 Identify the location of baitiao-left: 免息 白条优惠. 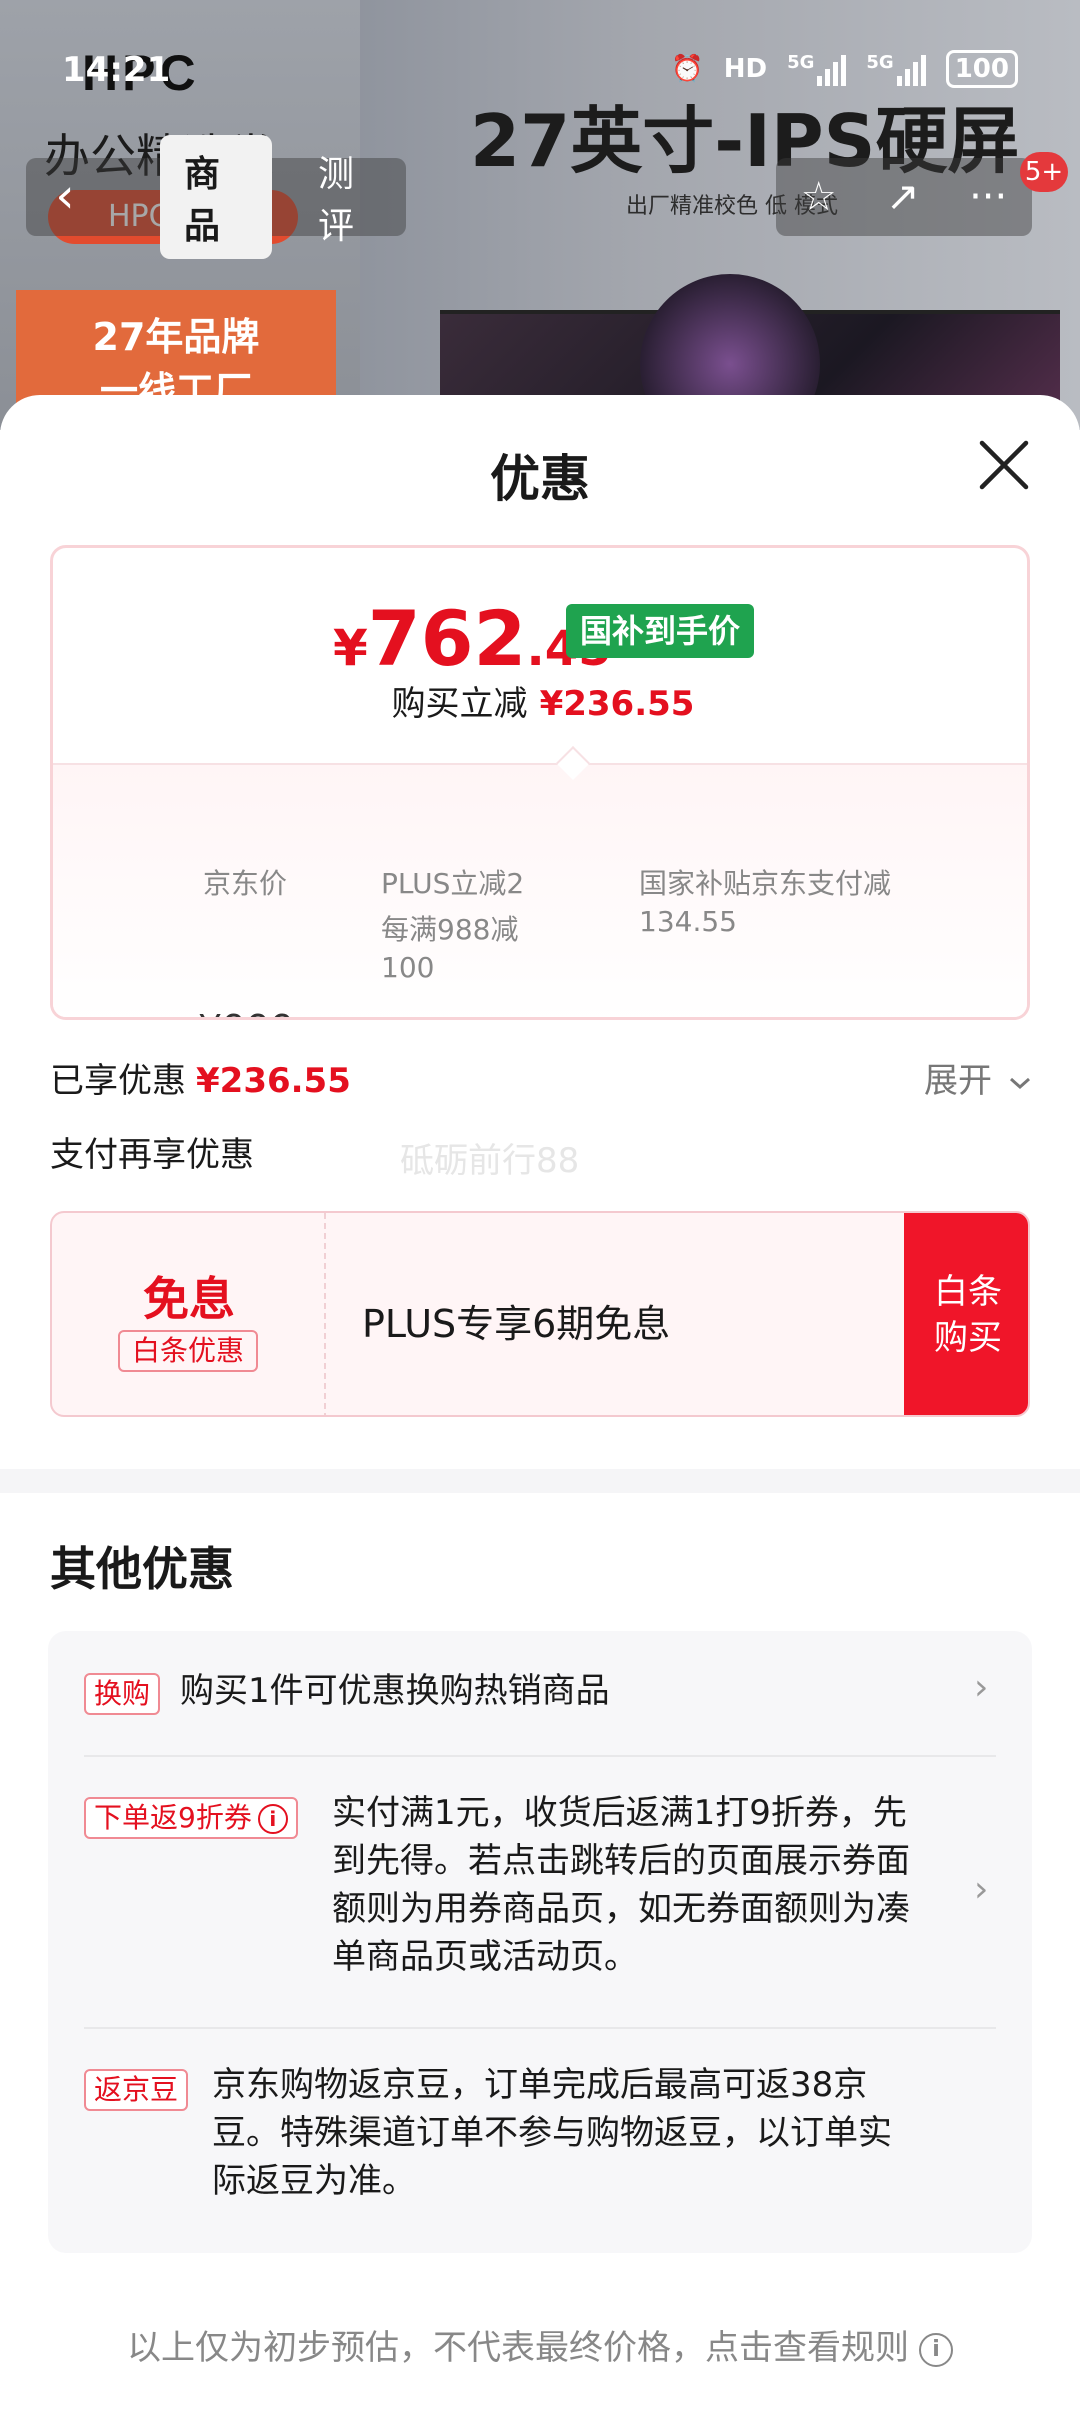
(189, 1314).